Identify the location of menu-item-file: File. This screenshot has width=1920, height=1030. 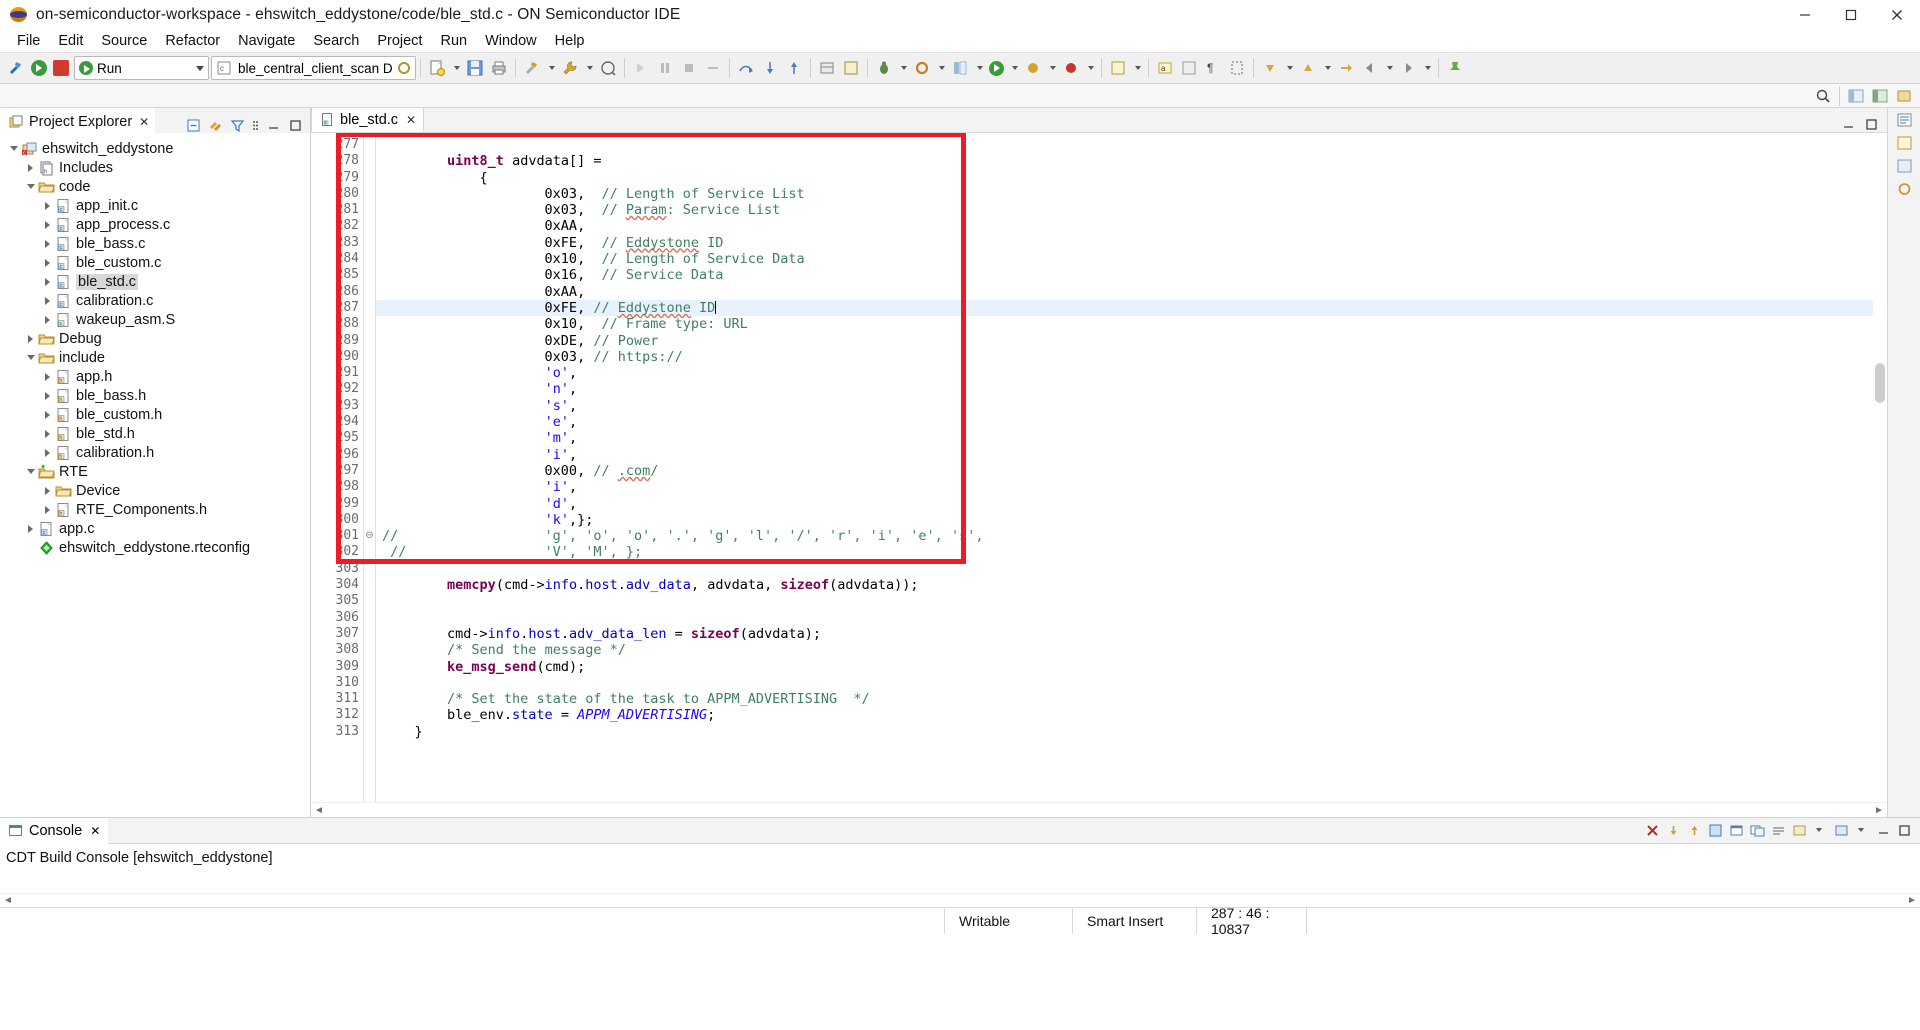
(28, 41).